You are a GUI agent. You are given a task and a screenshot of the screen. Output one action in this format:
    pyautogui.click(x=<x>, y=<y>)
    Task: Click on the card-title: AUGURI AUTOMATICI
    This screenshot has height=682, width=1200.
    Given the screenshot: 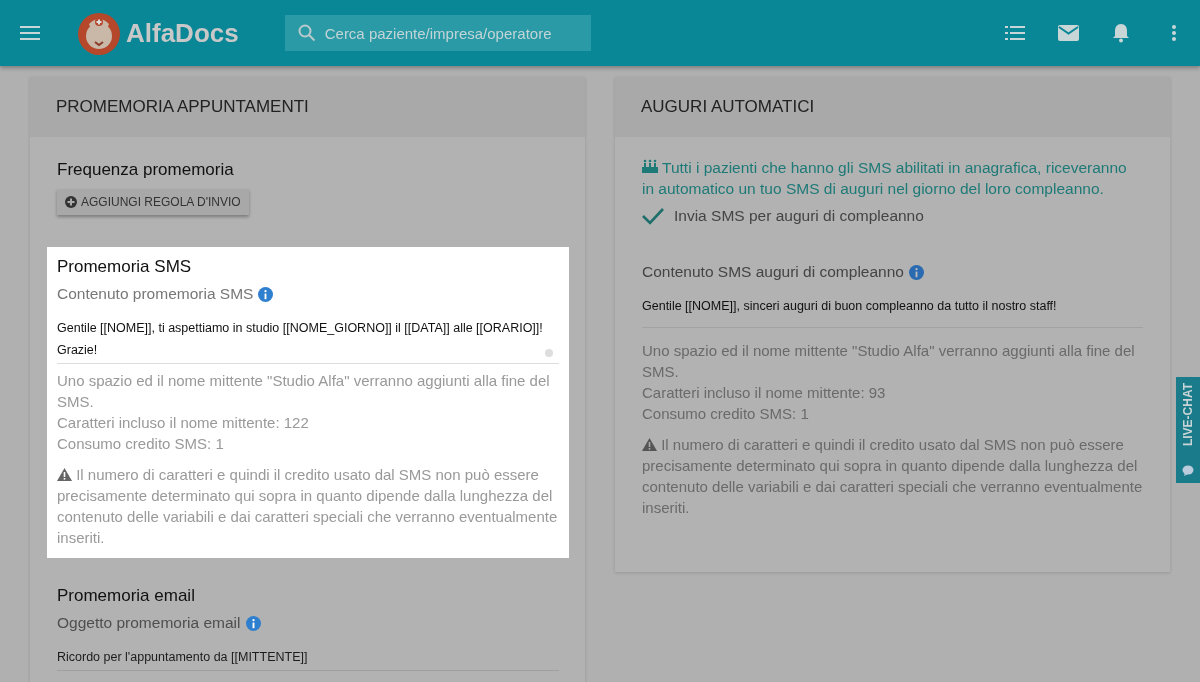 What is the action you would take?
    pyautogui.click(x=728, y=107)
    